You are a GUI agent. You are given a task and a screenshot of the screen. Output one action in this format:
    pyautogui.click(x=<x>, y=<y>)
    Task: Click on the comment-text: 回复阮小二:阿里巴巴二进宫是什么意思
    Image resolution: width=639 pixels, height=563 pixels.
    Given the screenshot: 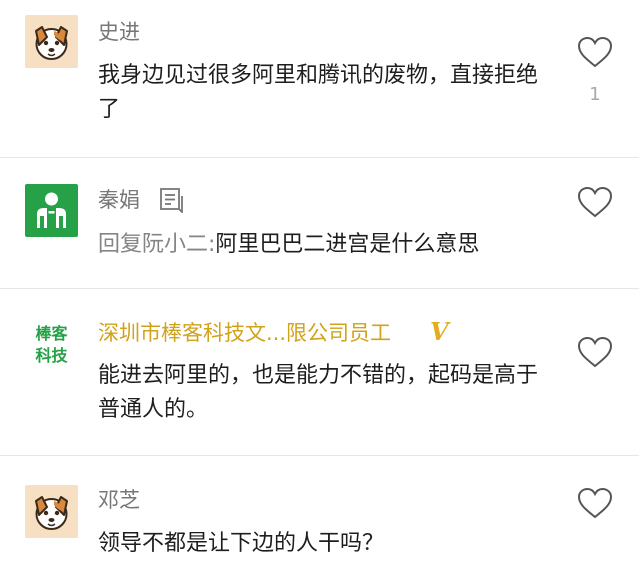 What is the action you would take?
    pyautogui.click(x=323, y=245)
    